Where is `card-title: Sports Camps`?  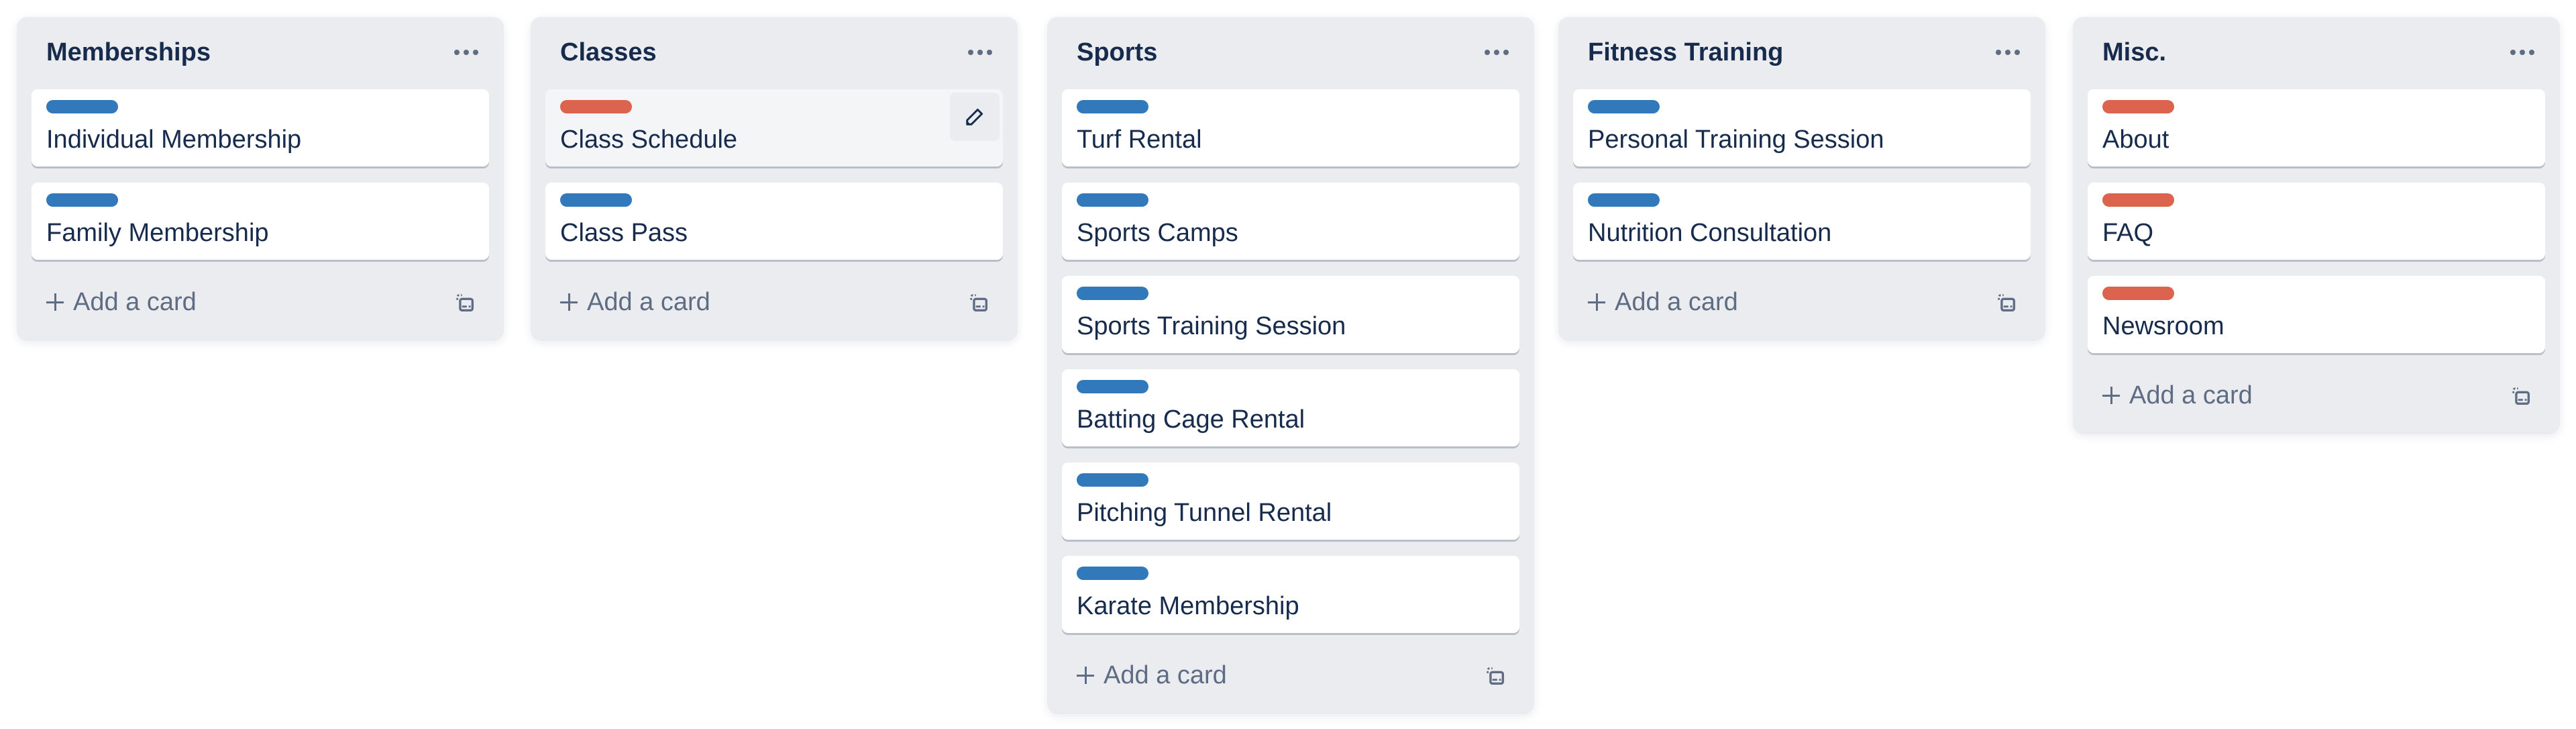 card-title: Sports Camps is located at coordinates (1157, 233).